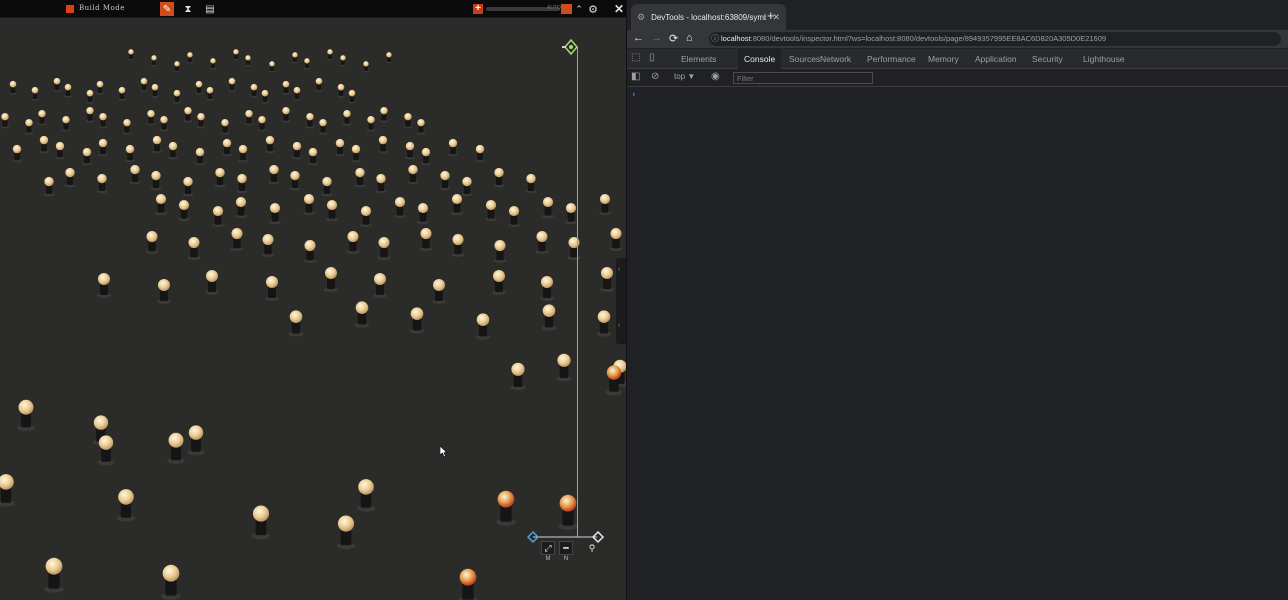  I want to click on new-tab-button: +, so click(771, 15).